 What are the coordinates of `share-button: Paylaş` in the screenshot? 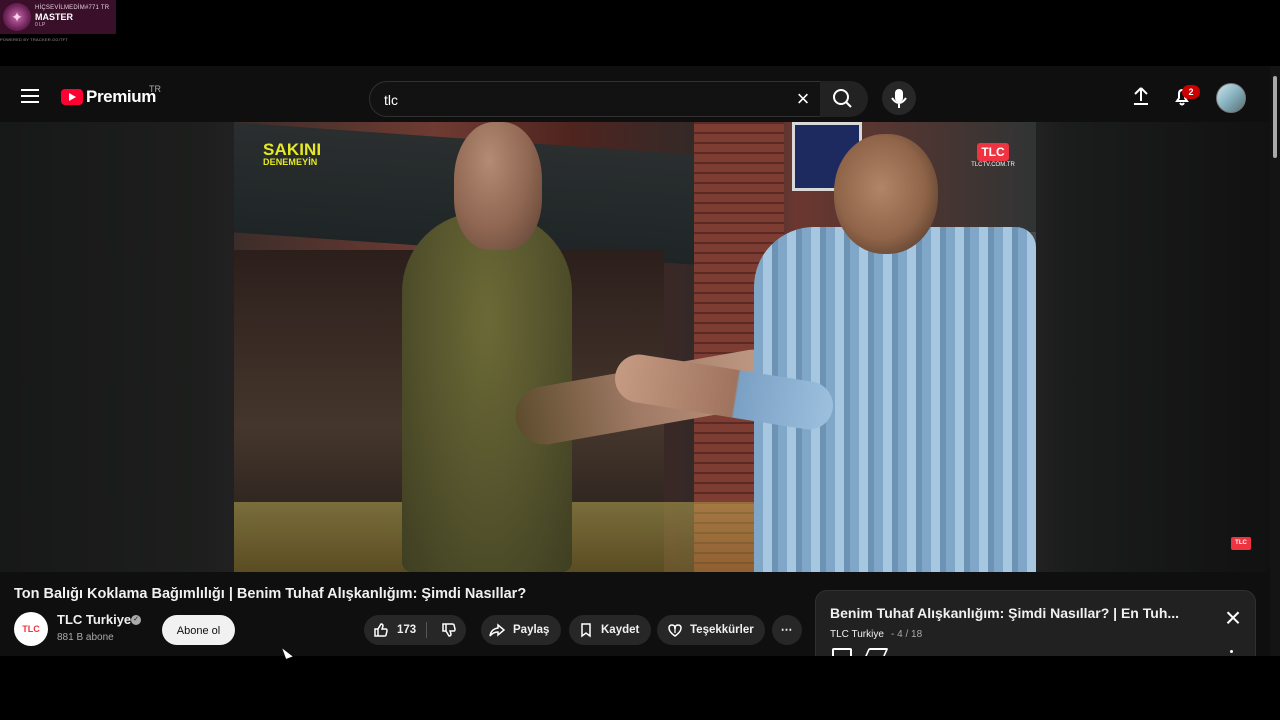 It's located at (521, 630).